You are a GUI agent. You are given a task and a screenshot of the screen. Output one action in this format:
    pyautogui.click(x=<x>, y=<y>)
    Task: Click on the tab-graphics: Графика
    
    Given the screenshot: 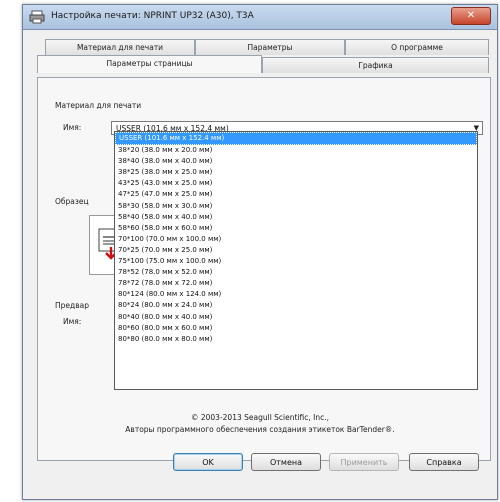 What is the action you would take?
    pyautogui.click(x=375, y=65)
    